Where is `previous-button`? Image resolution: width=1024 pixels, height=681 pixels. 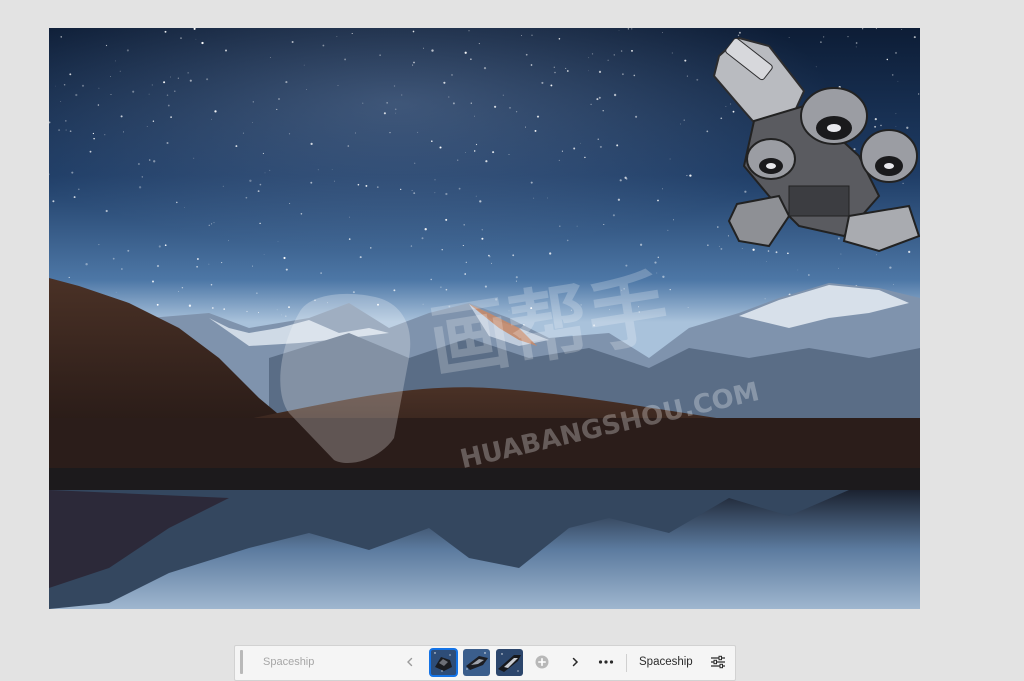 previous-button is located at coordinates (410, 662).